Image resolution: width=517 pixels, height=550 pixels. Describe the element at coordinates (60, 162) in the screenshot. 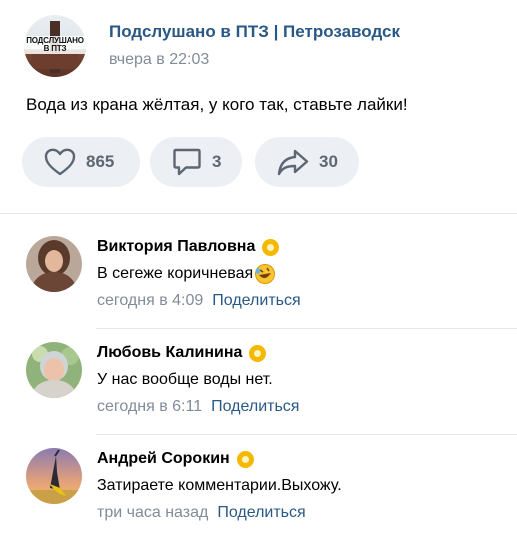

I see `heart-icon` at that location.